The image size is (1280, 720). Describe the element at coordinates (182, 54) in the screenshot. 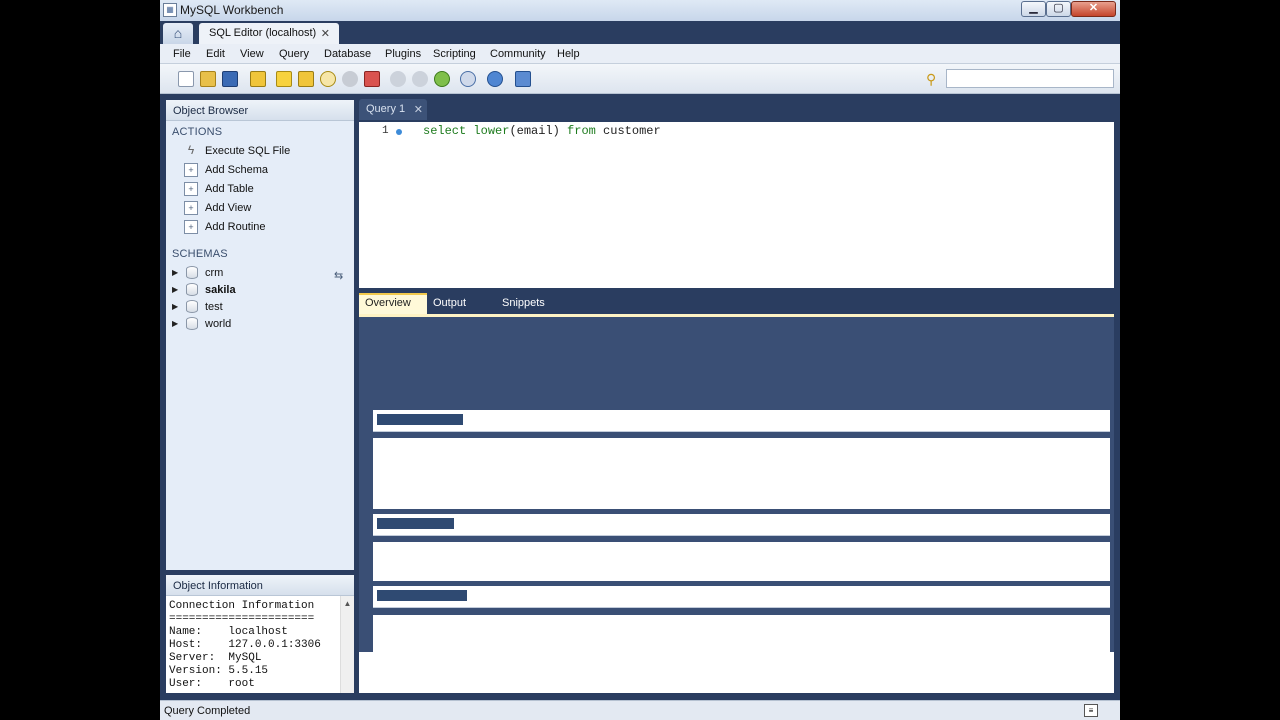

I see `menu-file: File` at that location.